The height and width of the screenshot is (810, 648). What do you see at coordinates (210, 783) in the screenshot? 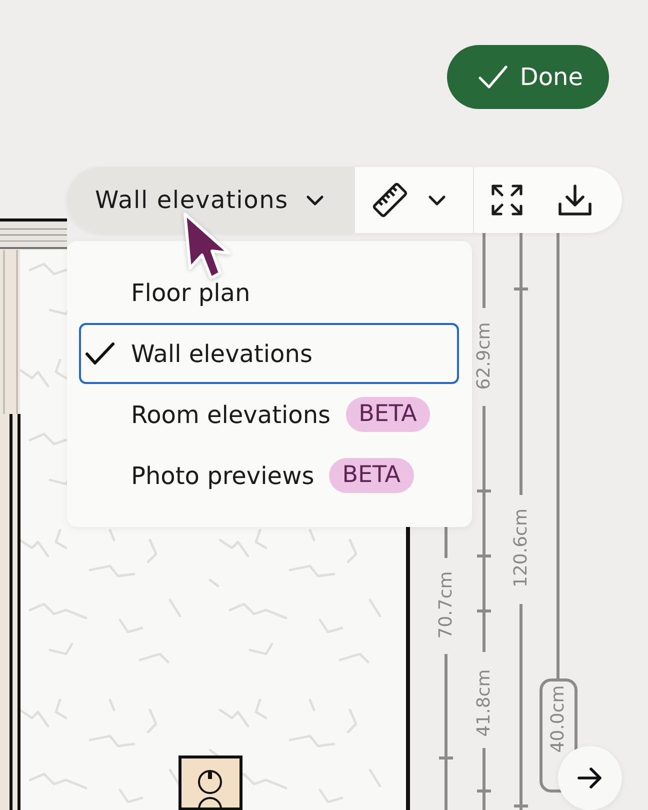
I see `power-outlet` at bounding box center [210, 783].